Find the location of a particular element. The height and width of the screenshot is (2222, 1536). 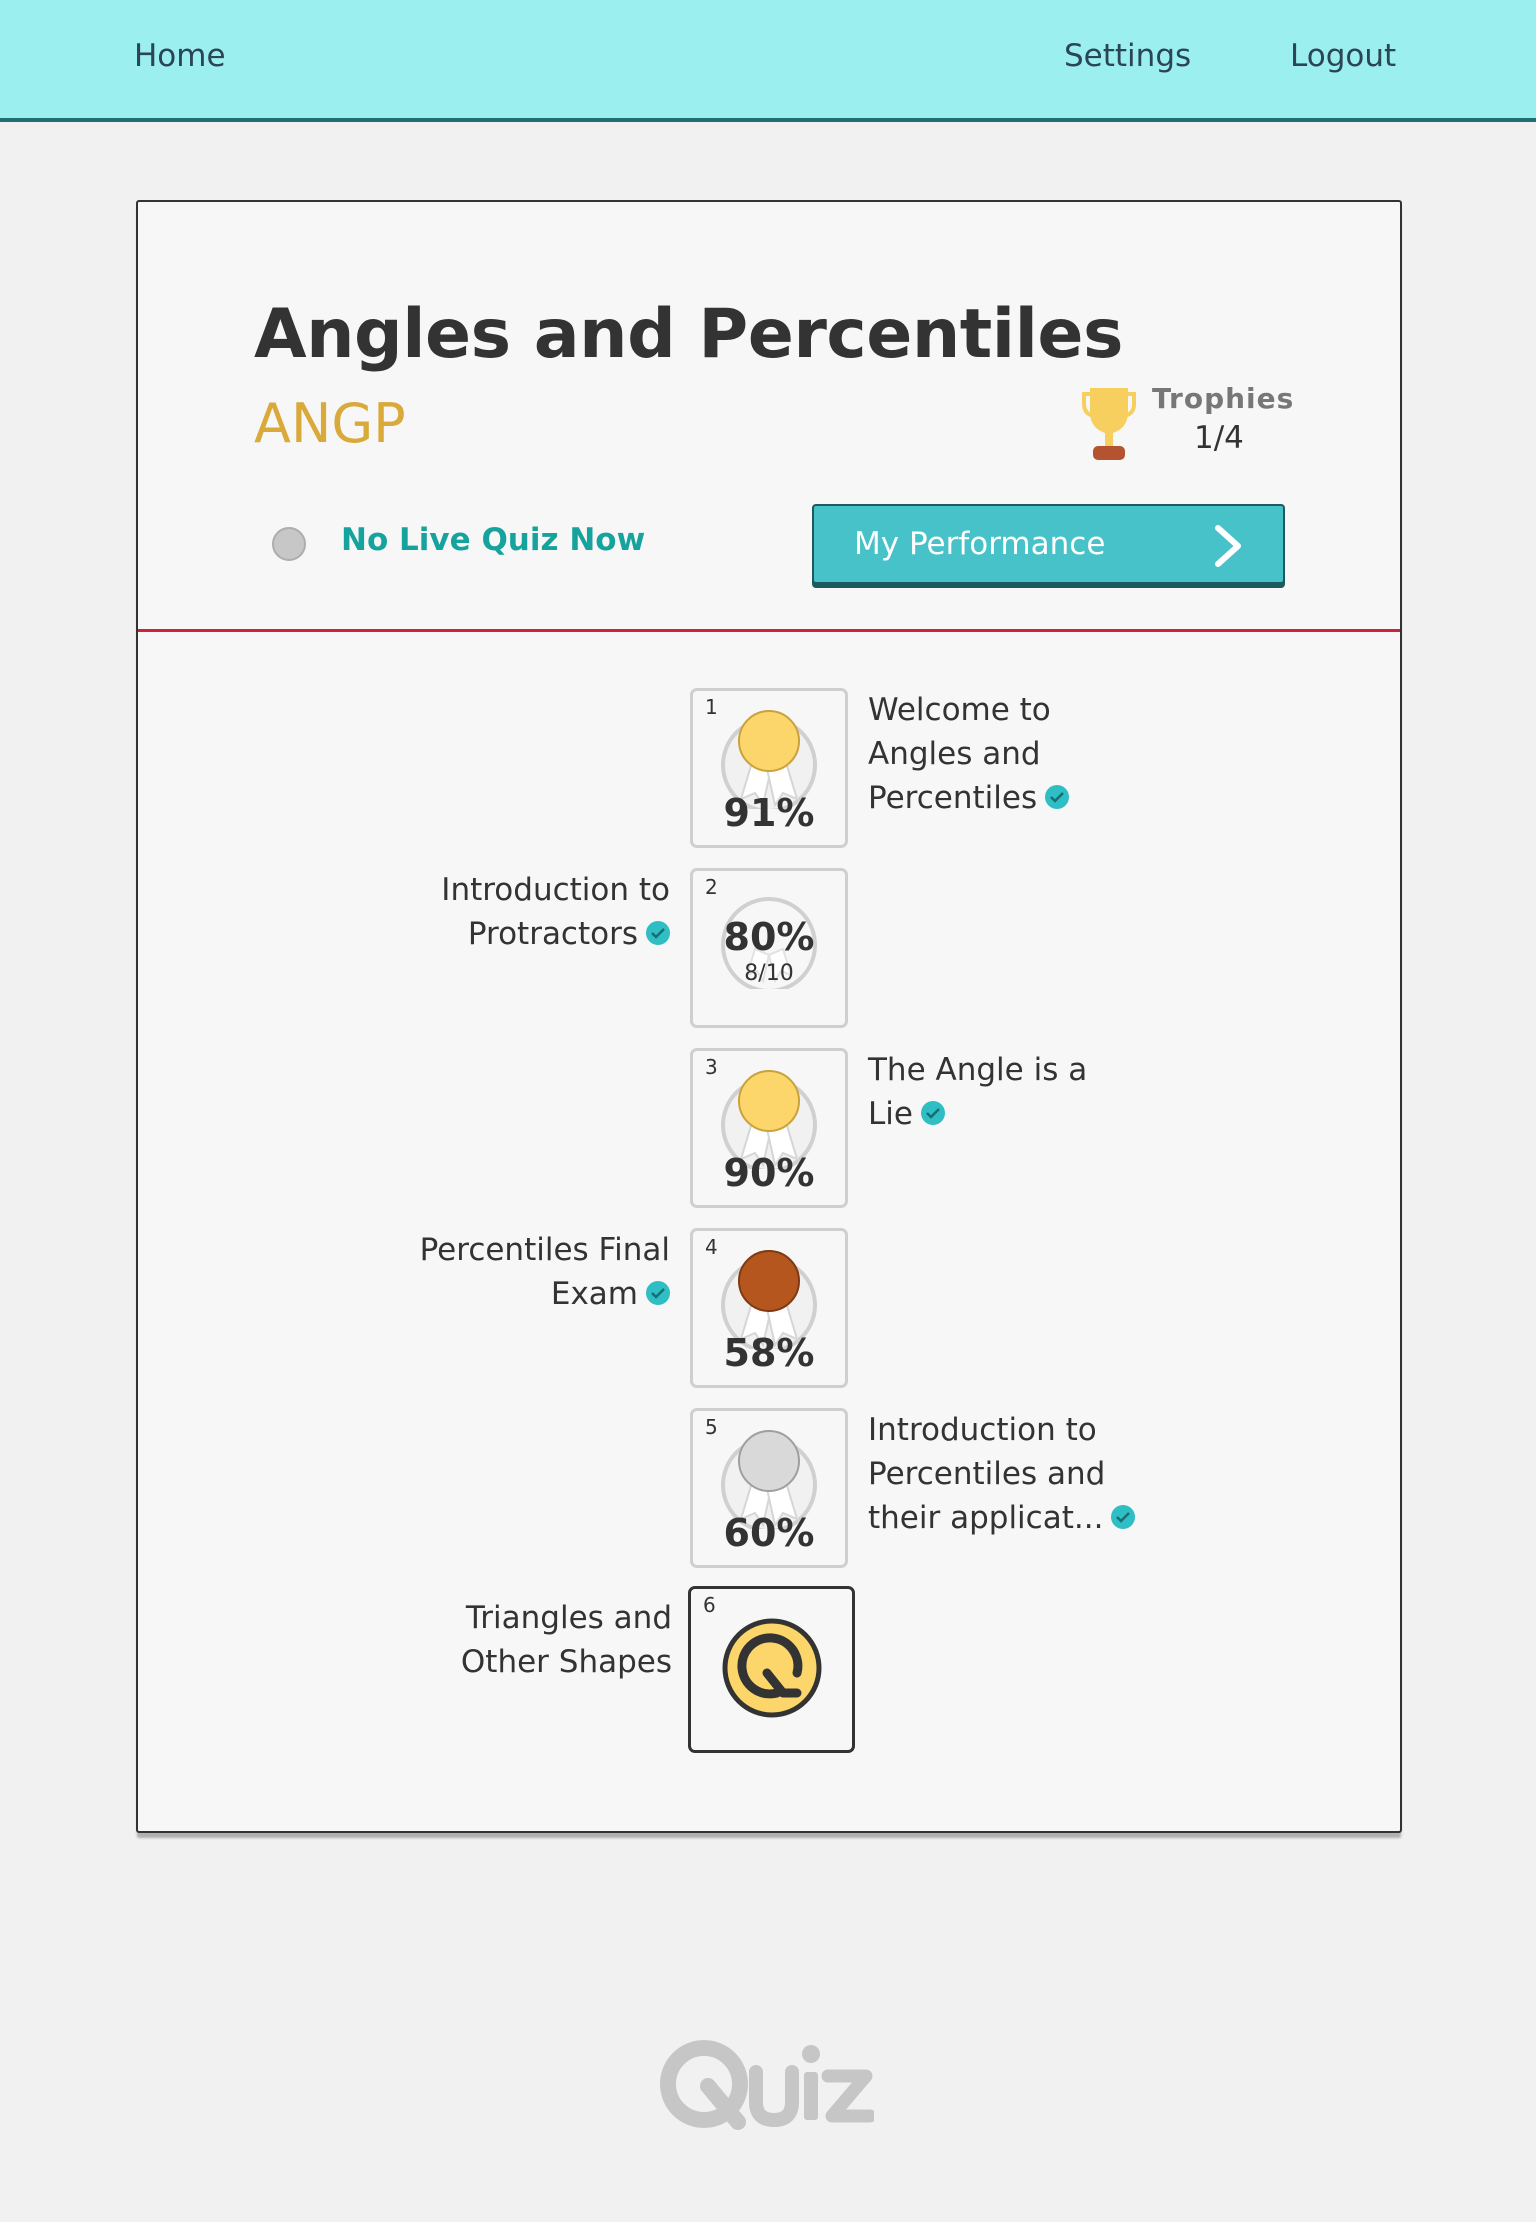

quiz-title-text: The Angle is a Lie is located at coordinates (978, 1092).